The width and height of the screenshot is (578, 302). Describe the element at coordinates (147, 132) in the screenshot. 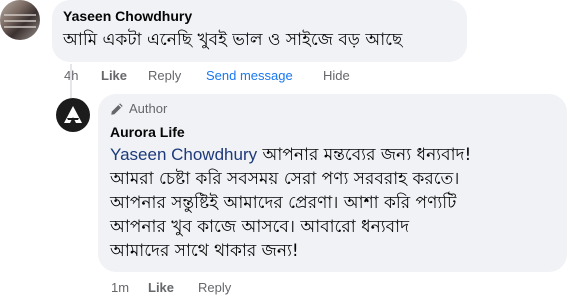

I see `reply-author-name: Aurora Life` at that location.